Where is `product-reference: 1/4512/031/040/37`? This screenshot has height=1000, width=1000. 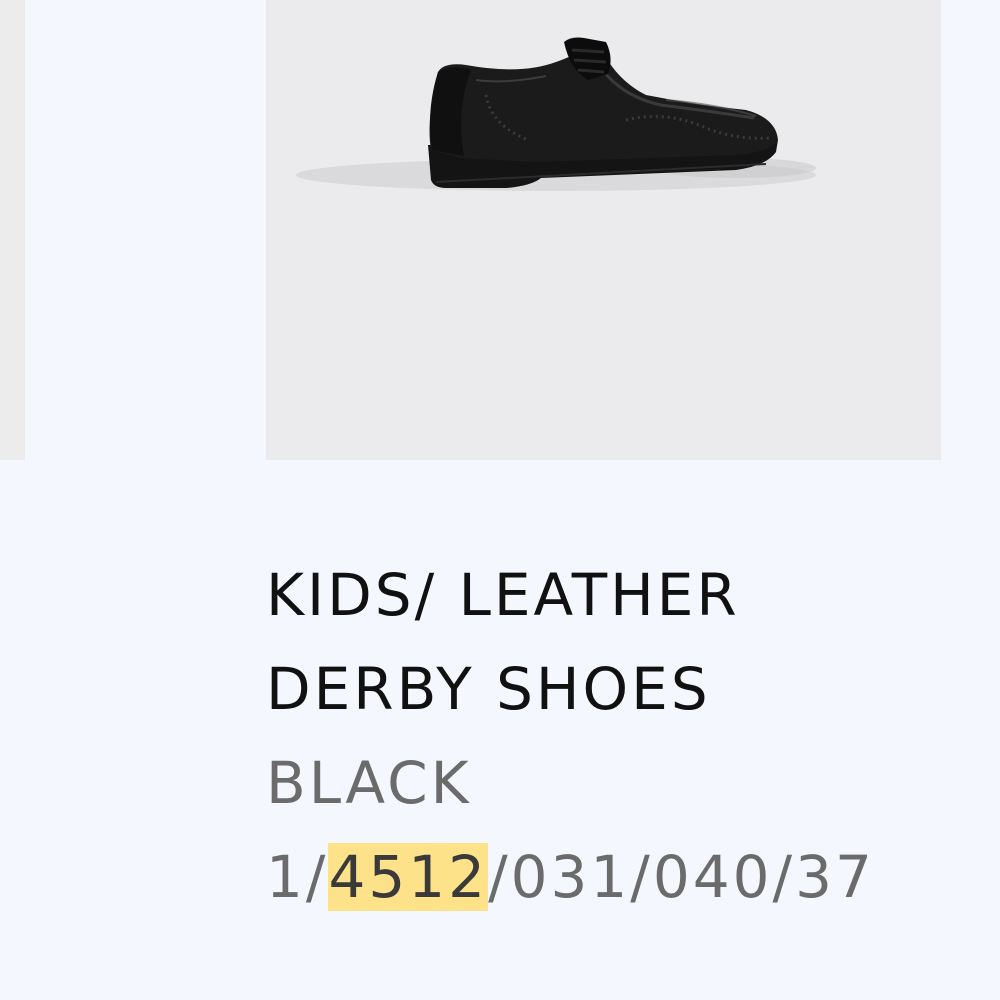 product-reference: 1/4512/031/040/37 is located at coordinates (591, 877).